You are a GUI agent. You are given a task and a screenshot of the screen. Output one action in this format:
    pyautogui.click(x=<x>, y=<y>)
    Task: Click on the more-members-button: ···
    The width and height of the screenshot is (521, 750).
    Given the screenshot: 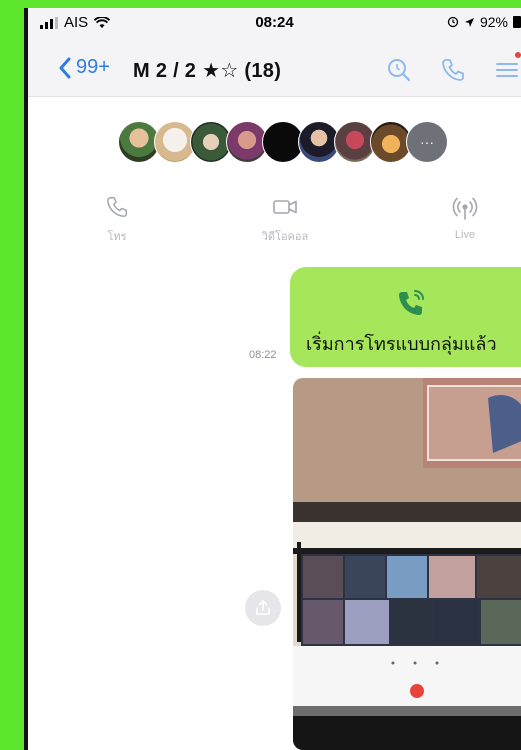 What is the action you would take?
    pyautogui.click(x=427, y=142)
    